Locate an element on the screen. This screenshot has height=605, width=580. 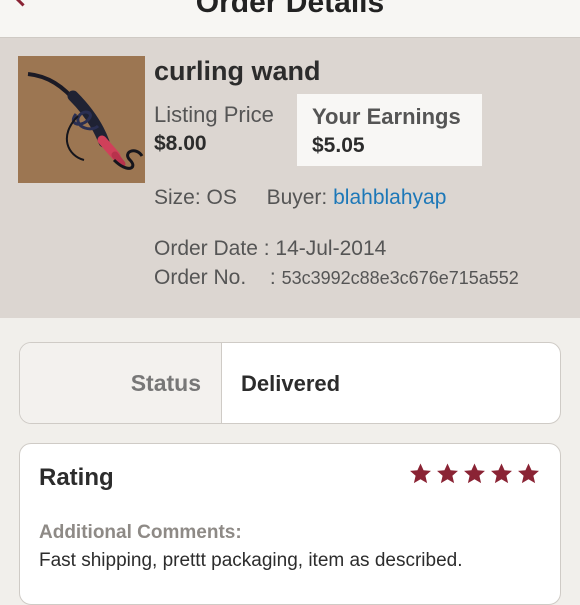
order-number-value: 53c3992c88e3c676e715a552 is located at coordinates (400, 278).